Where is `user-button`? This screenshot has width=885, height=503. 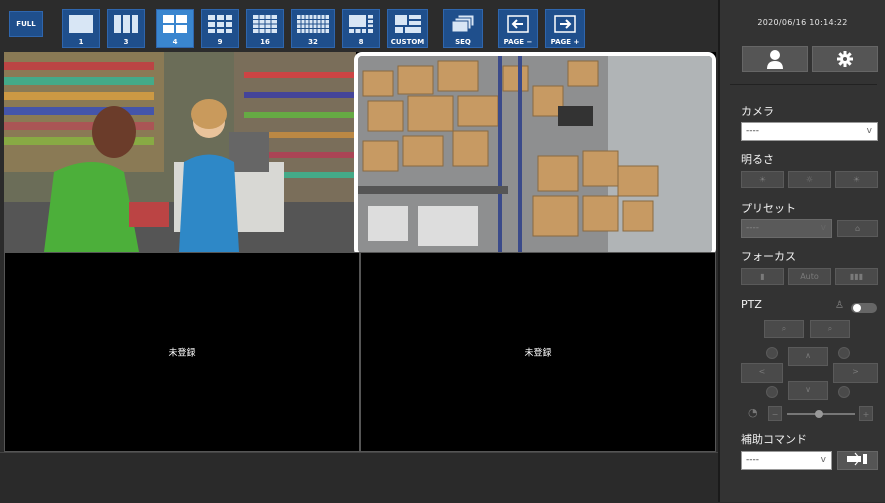
user-button is located at coordinates (775, 59).